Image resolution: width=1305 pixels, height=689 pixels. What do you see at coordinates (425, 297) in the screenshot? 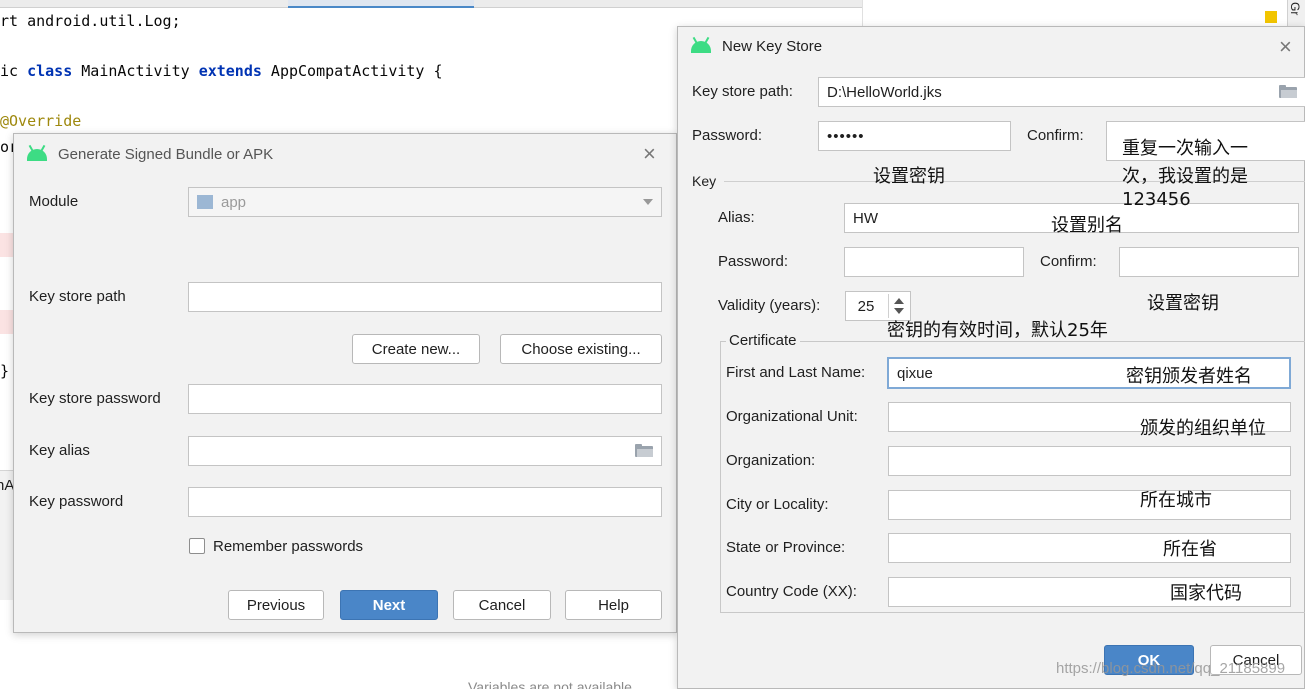
I see `key-store-path-input` at bounding box center [425, 297].